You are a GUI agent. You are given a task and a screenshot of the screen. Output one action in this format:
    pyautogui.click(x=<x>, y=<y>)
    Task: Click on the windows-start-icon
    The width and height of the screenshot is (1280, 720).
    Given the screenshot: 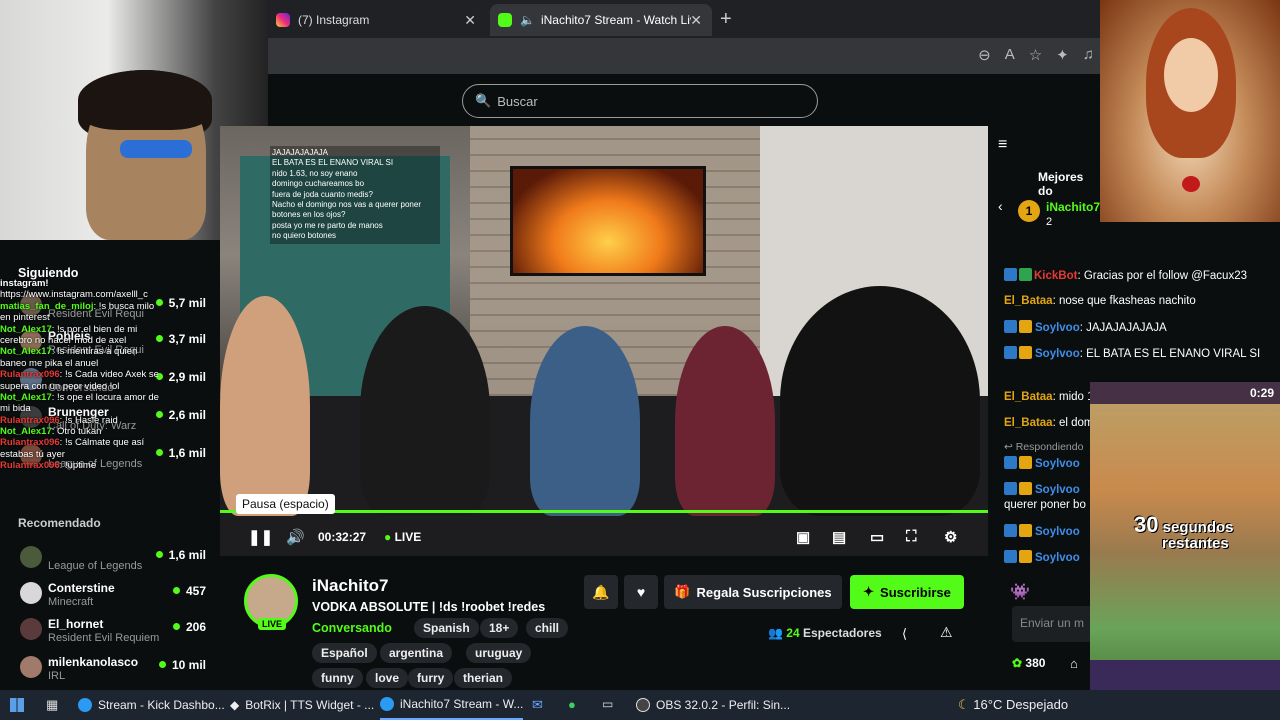 What is the action you would take?
    pyautogui.click(x=17, y=705)
    